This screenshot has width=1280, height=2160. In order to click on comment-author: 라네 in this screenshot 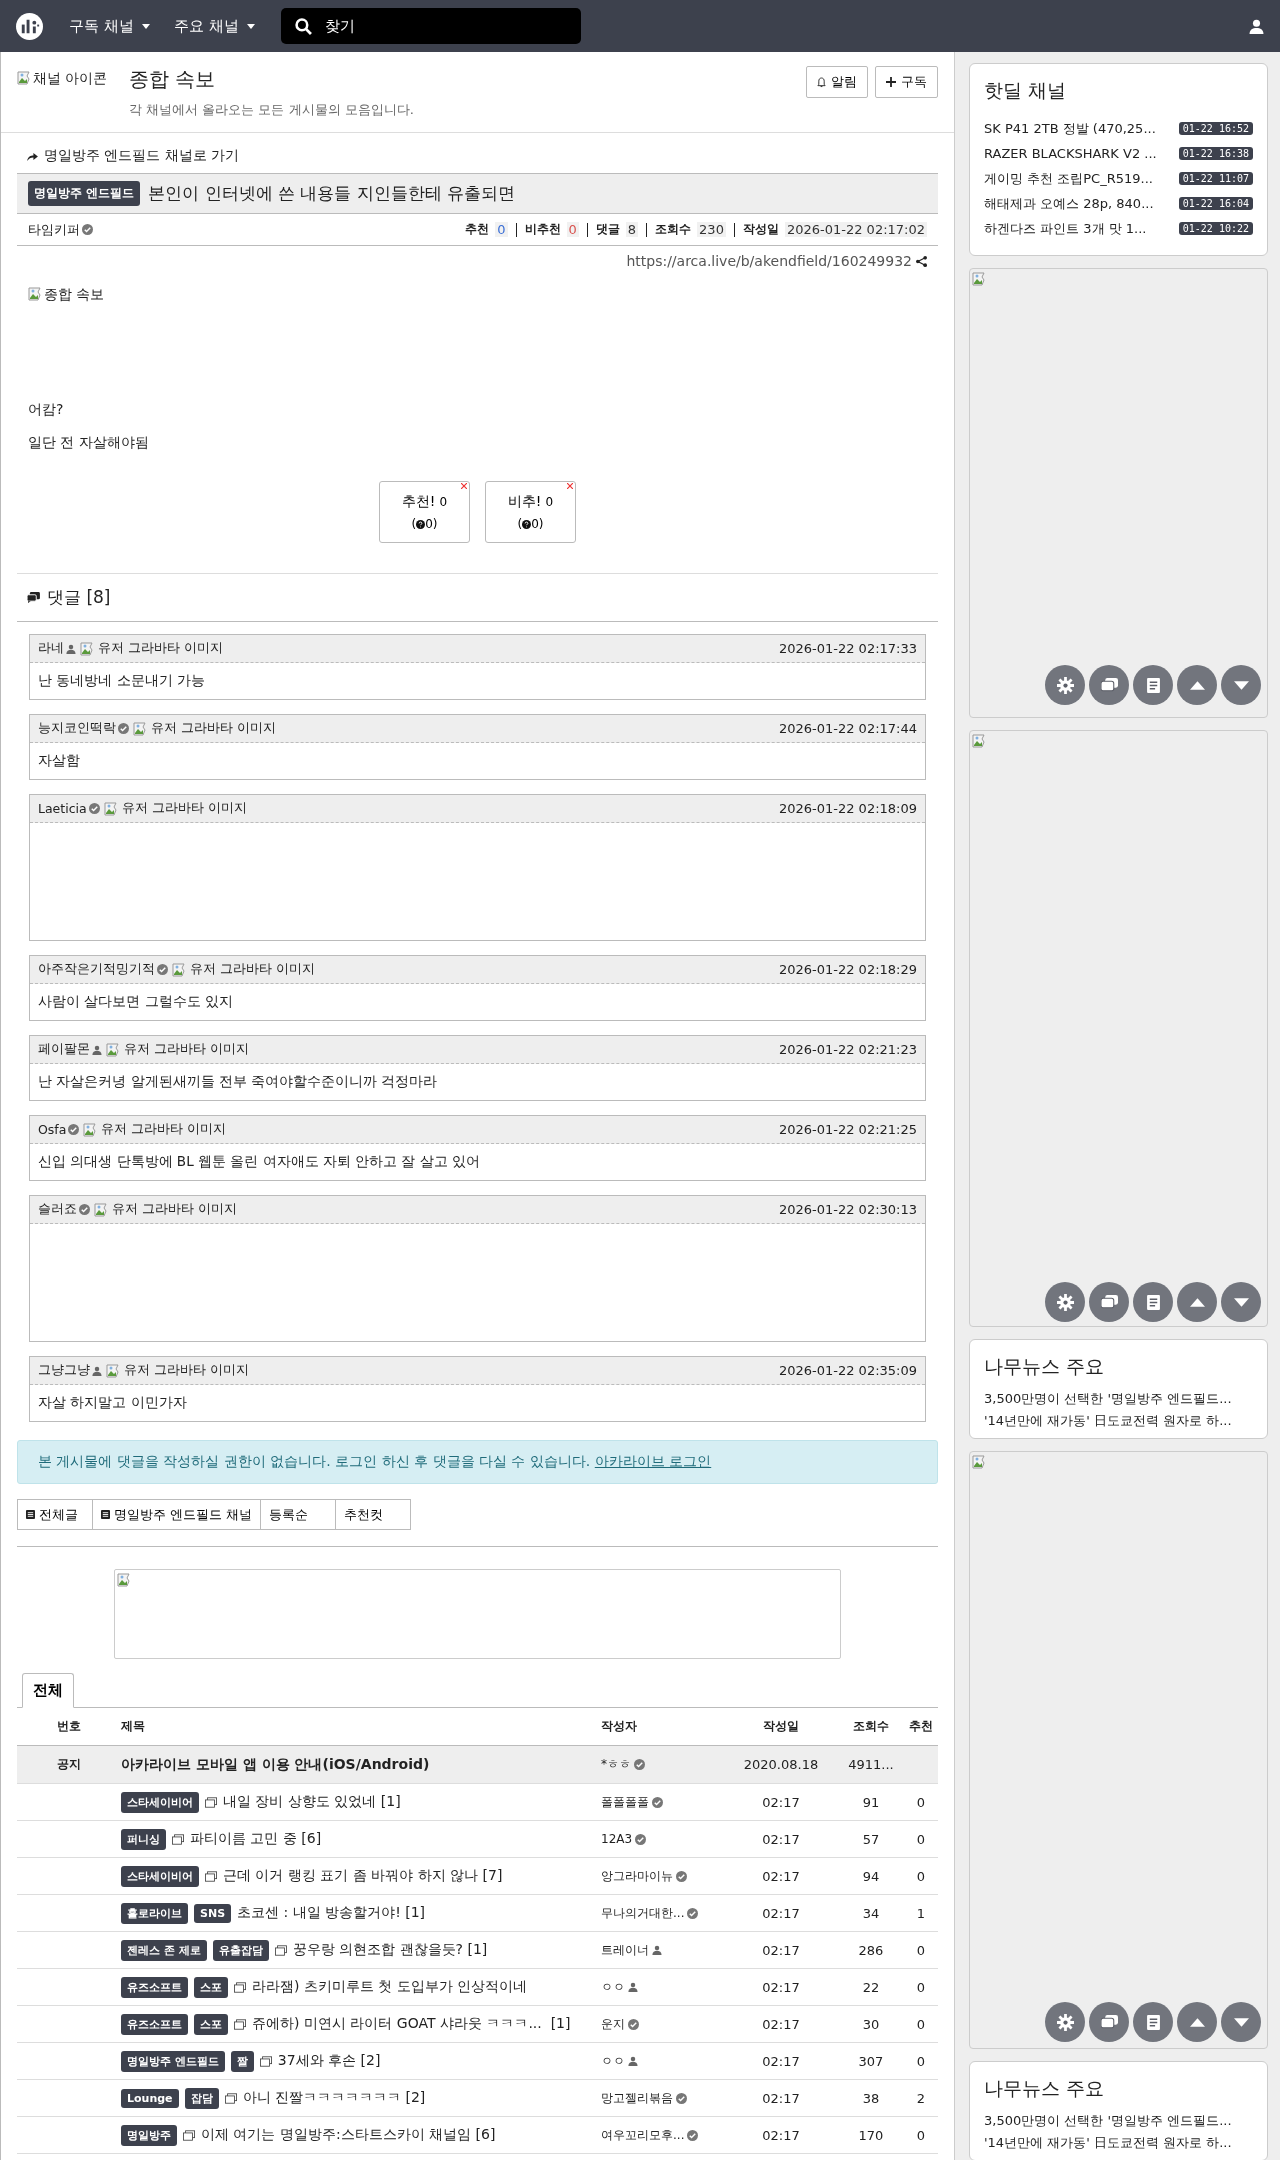, I will do `click(51, 648)`.